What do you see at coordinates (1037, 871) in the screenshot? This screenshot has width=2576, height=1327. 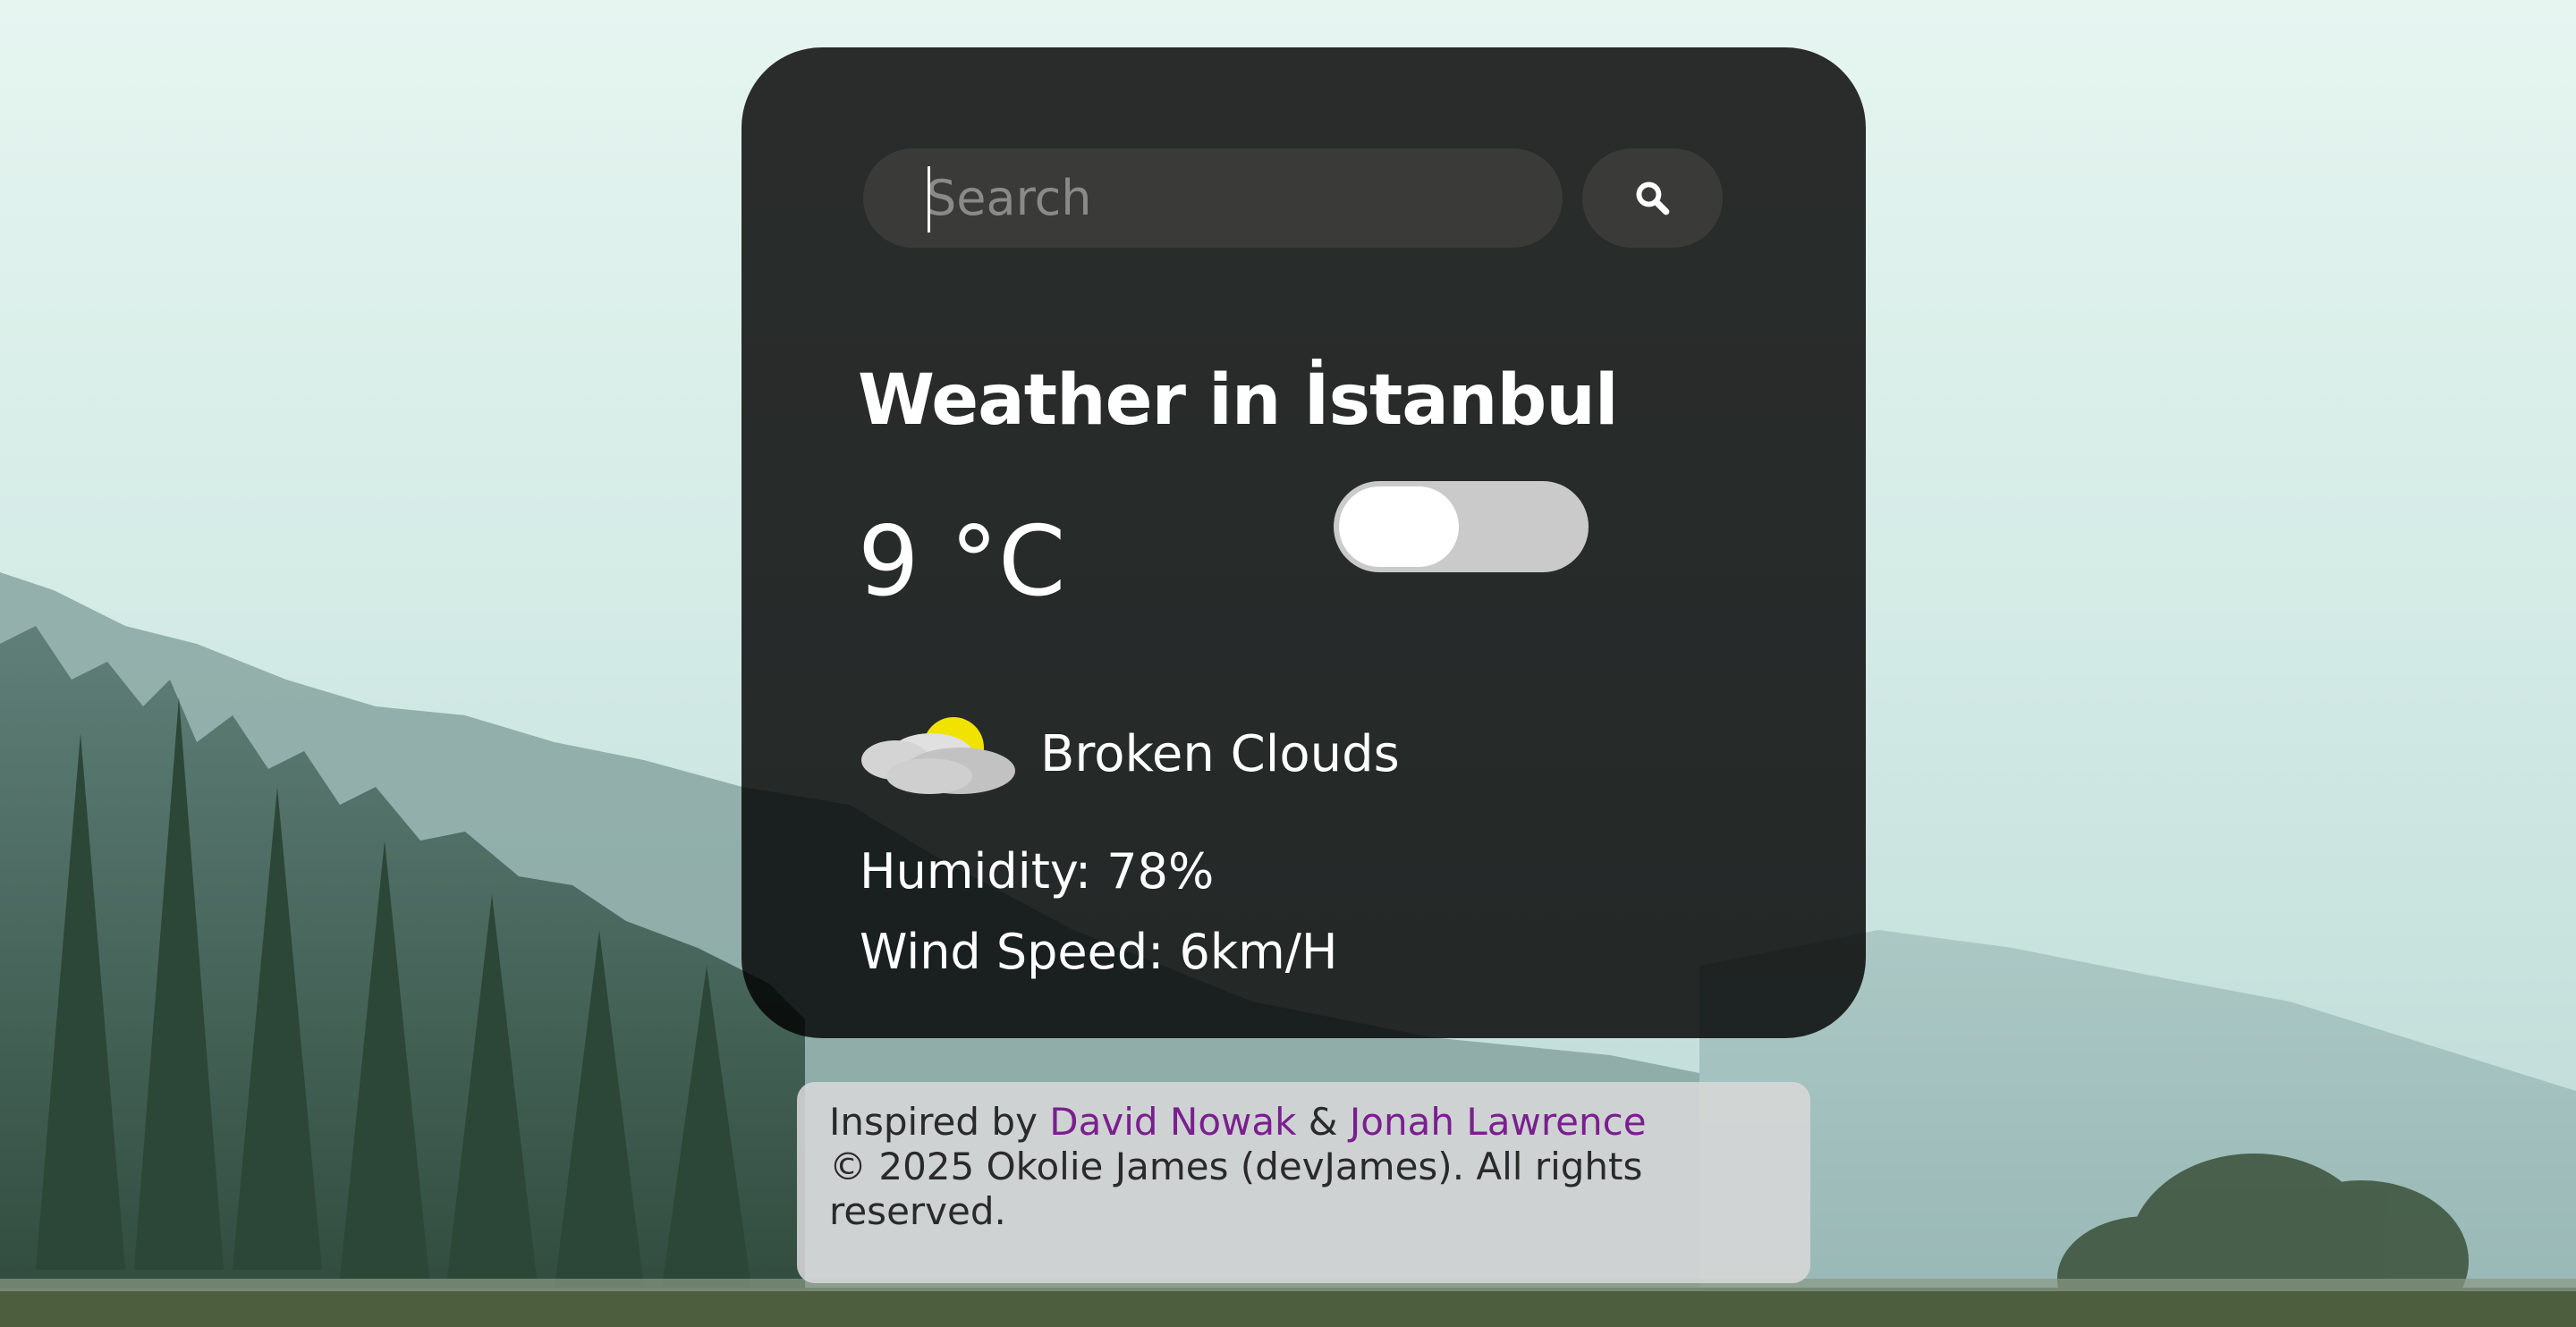 I see `humidity-text: Humidity: 78%` at bounding box center [1037, 871].